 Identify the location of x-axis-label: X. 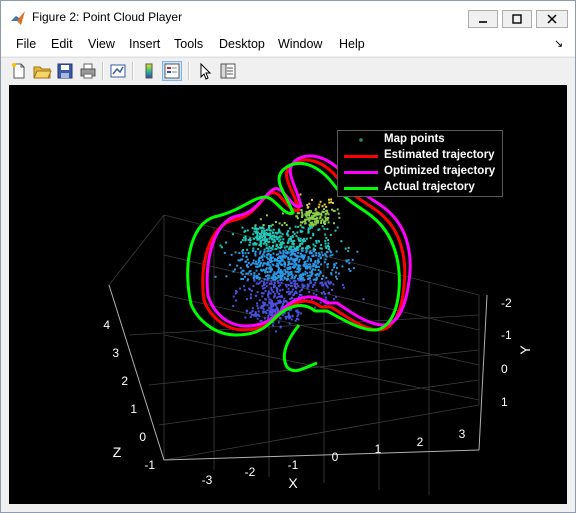
(293, 483).